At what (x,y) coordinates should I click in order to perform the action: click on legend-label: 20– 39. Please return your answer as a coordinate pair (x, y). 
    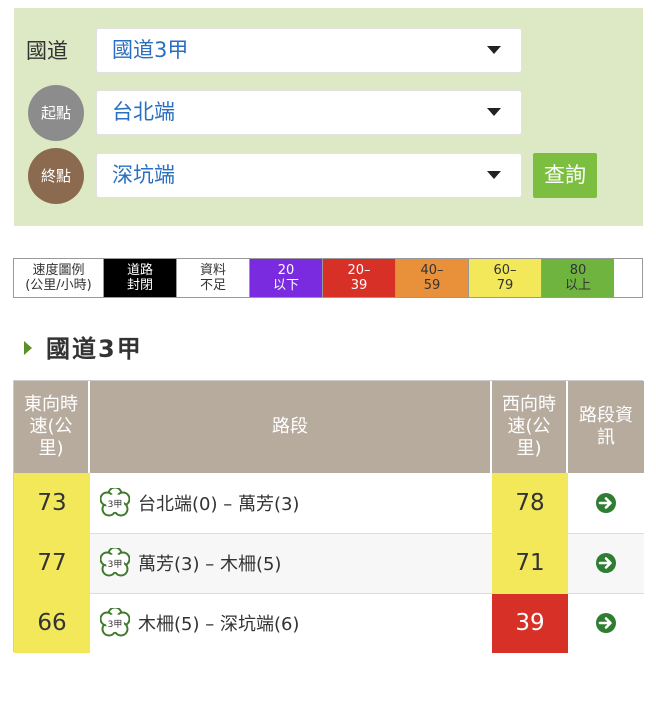
    Looking at the image, I should click on (359, 278).